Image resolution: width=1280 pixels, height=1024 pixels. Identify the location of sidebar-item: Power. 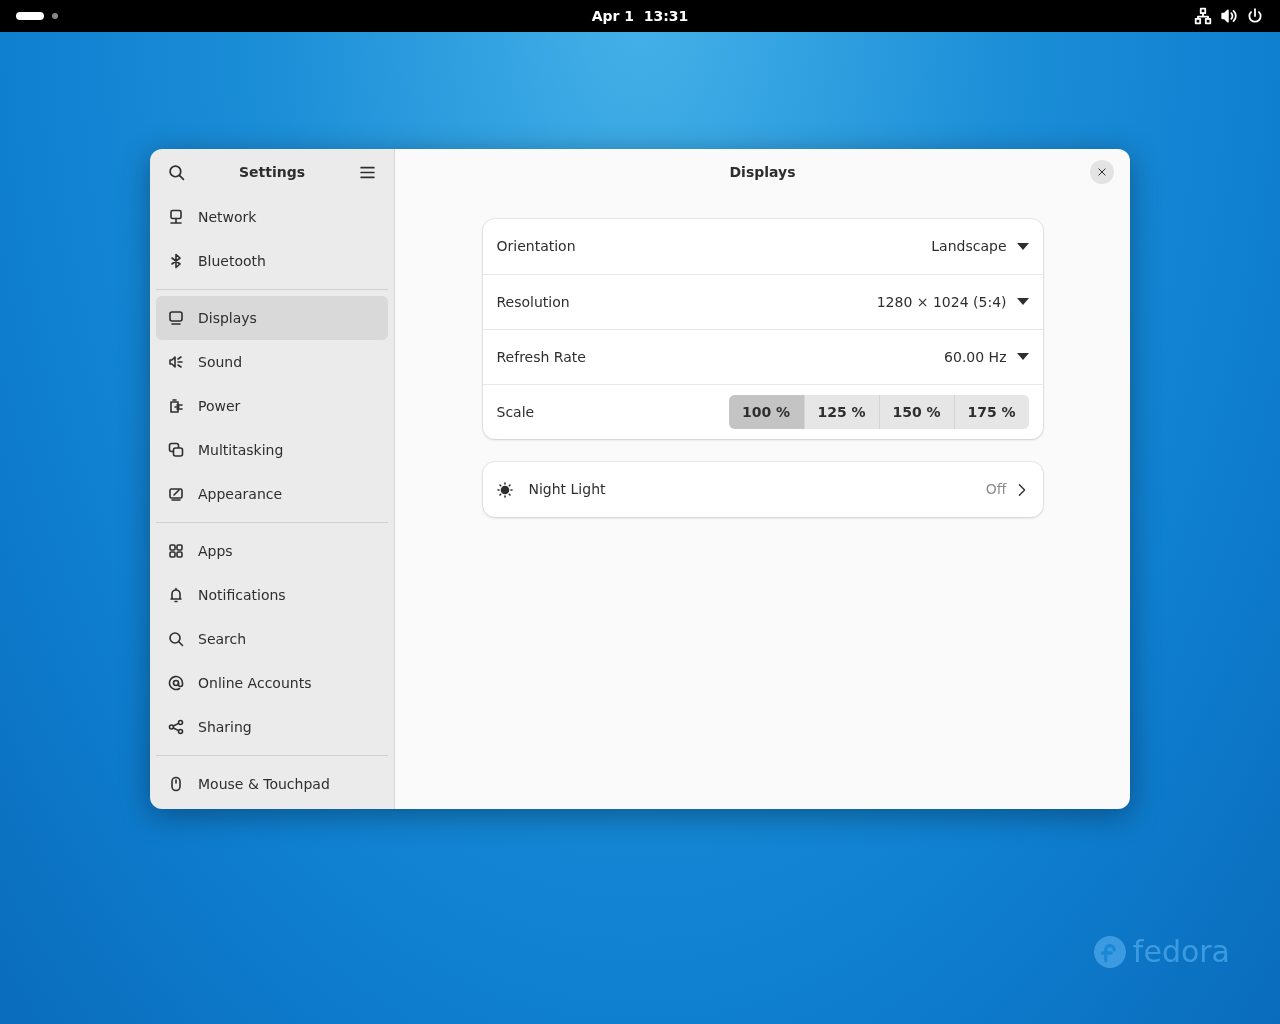
(272, 406).